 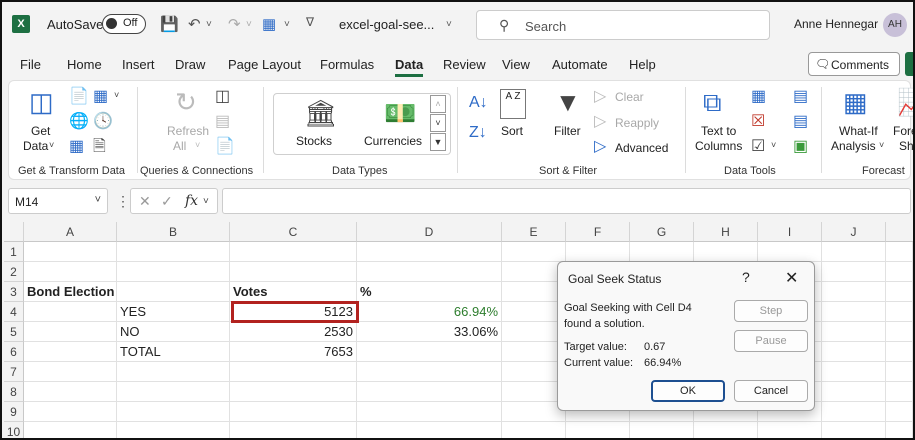 I want to click on get-data-label-1: Get, so click(x=40, y=131).